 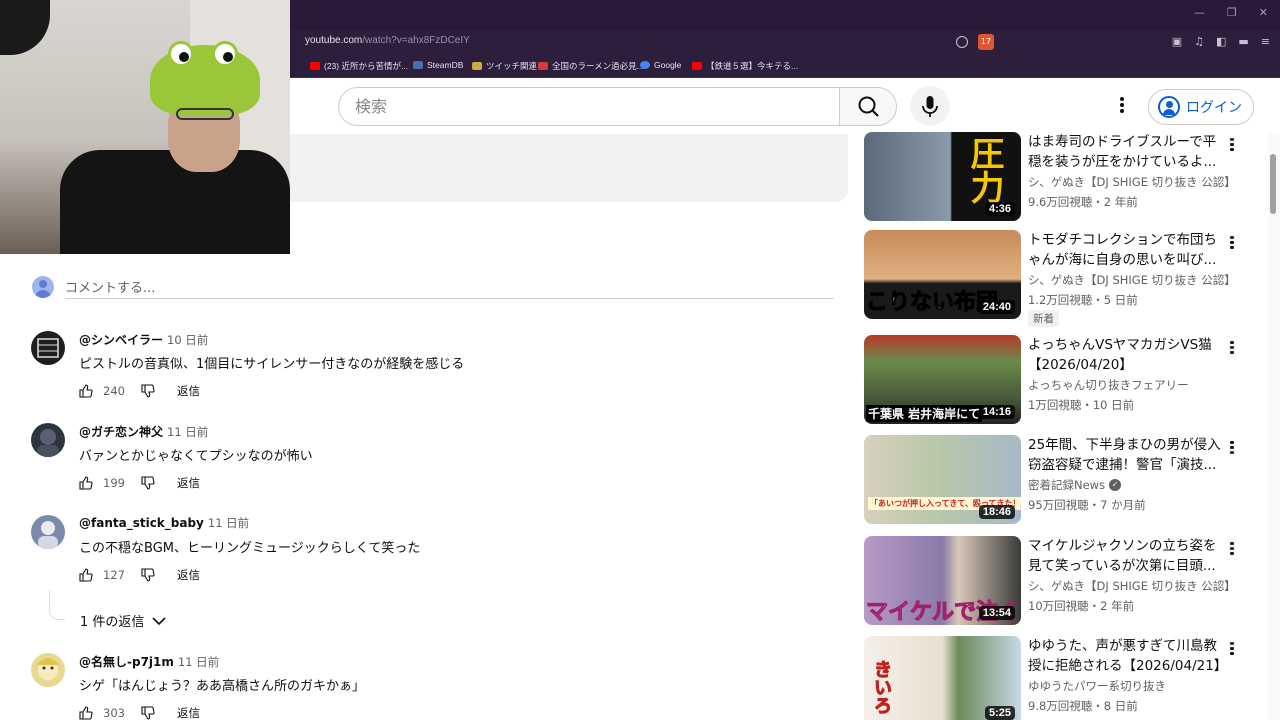 I want to click on channel-name: よっちゃん切り抜きフェアリー, so click(x=1108, y=385).